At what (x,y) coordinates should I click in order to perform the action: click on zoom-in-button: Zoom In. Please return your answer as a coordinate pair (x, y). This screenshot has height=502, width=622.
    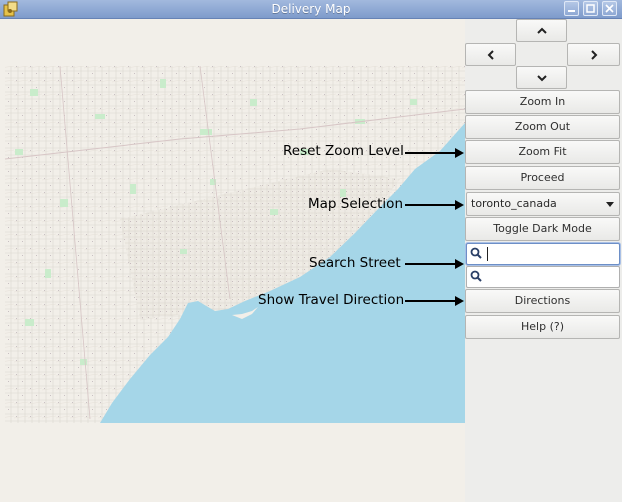
    Looking at the image, I should click on (542, 102).